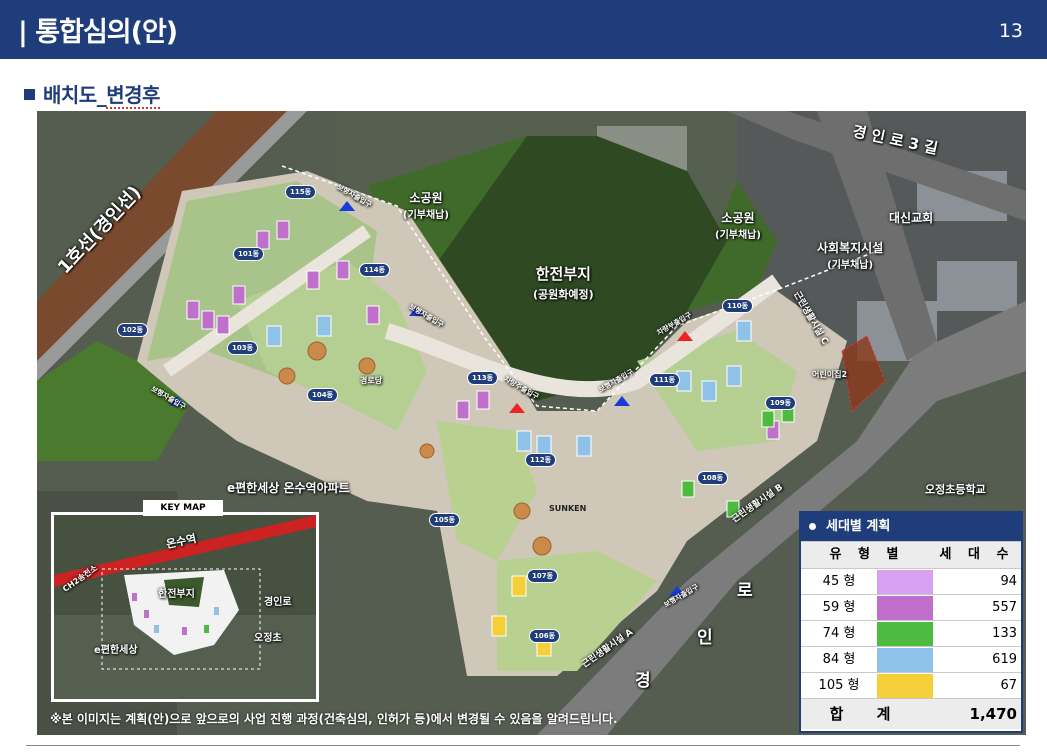  Describe the element at coordinates (185, 607) in the screenshot. I see `key-map: 온수역 CH2송전소 한전부지 경인로 오정초 e편한세상` at that location.